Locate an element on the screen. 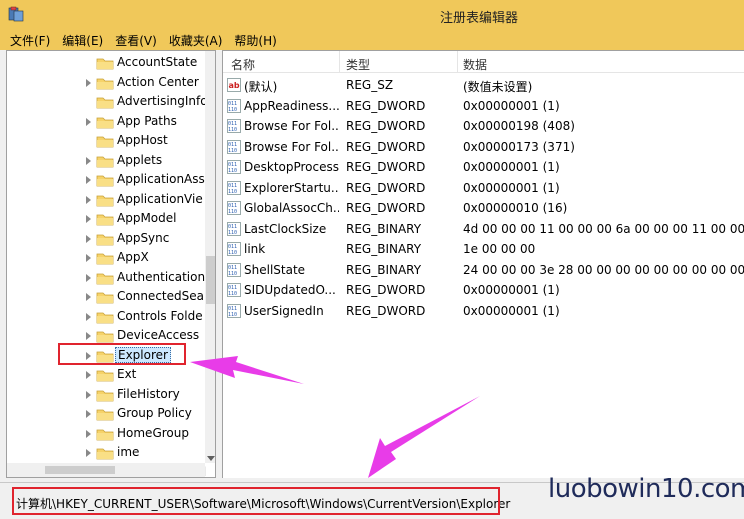 The height and width of the screenshot is (519, 744). tree-item: FileHistory is located at coordinates (107, 395).